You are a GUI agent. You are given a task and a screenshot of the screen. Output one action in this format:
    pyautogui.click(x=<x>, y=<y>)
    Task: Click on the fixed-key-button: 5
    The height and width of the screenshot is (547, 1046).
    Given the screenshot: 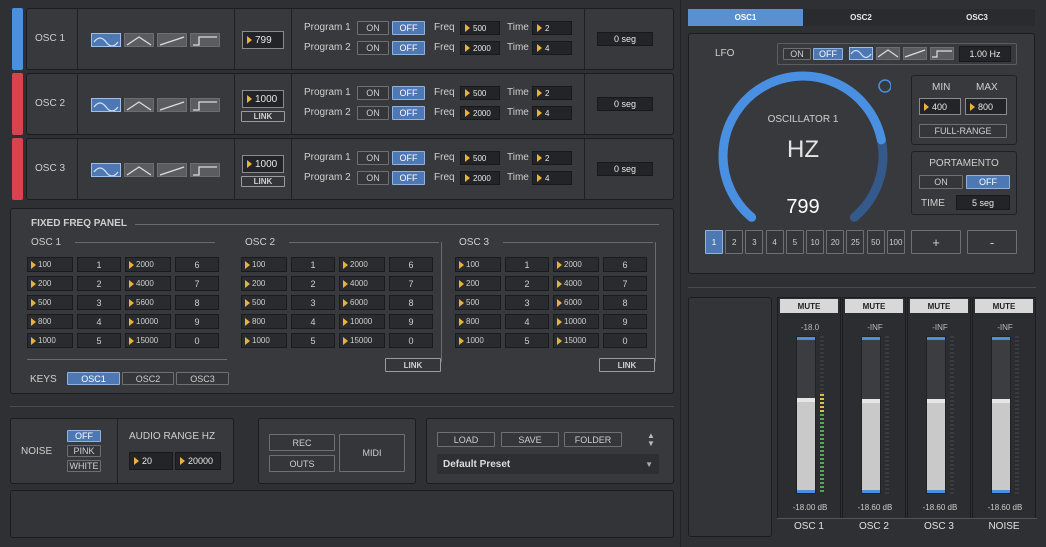 What is the action you would take?
    pyautogui.click(x=99, y=340)
    